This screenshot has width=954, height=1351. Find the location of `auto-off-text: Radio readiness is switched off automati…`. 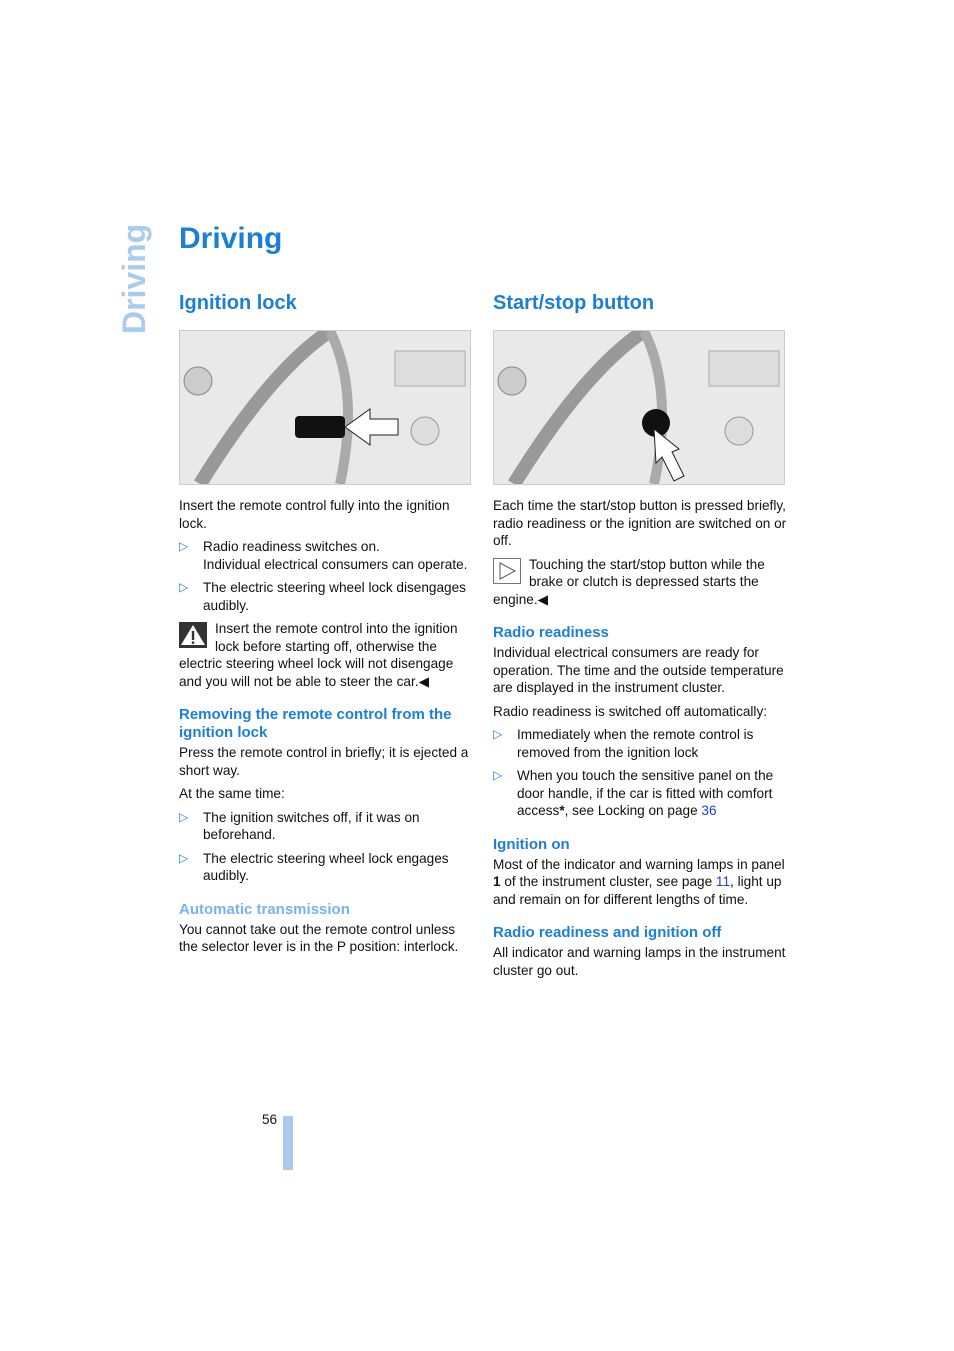

auto-off-text: Radio readiness is switched off automati… is located at coordinates (630, 711).